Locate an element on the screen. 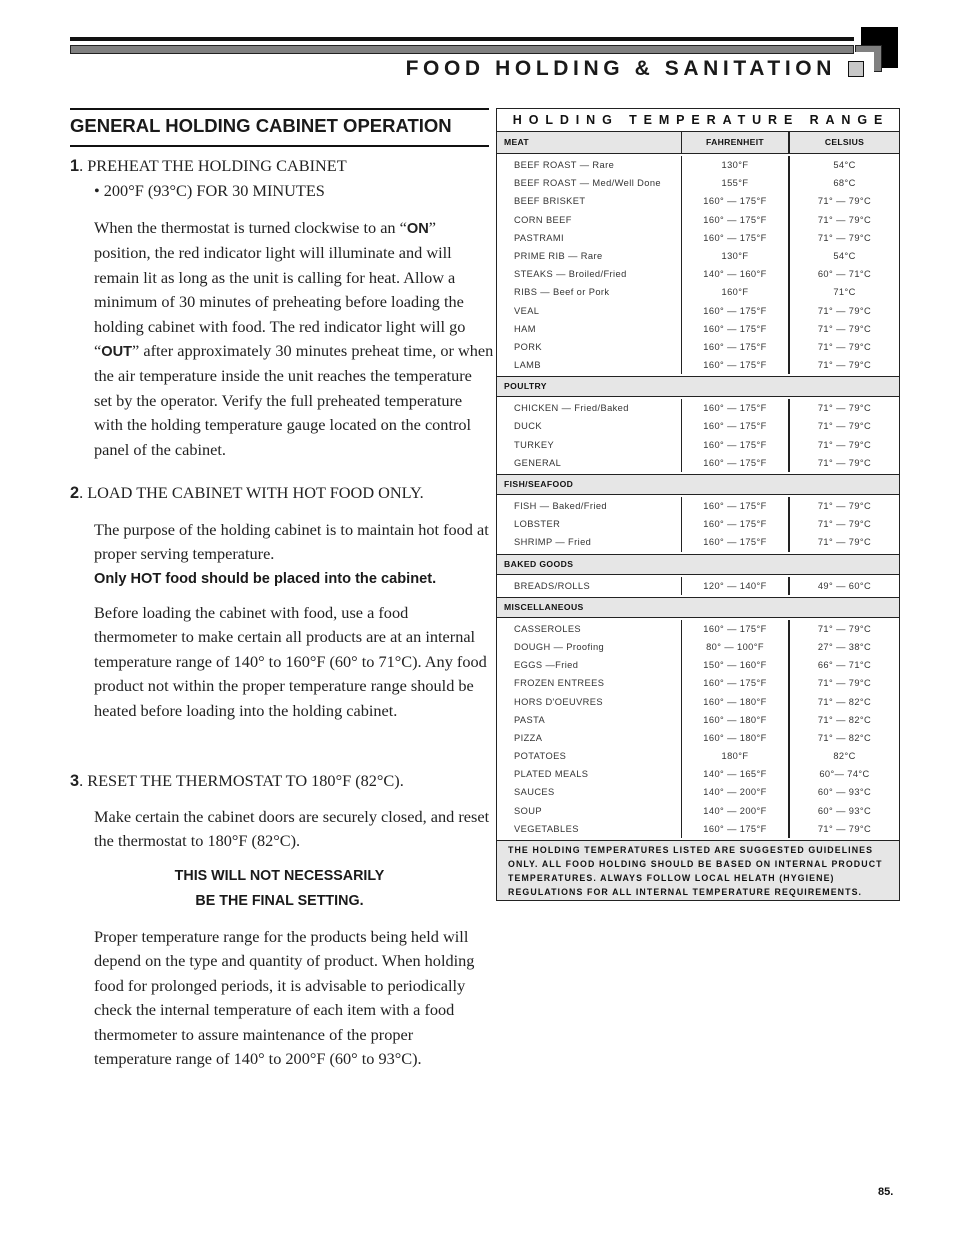  food-name: SOUP is located at coordinates (528, 810).